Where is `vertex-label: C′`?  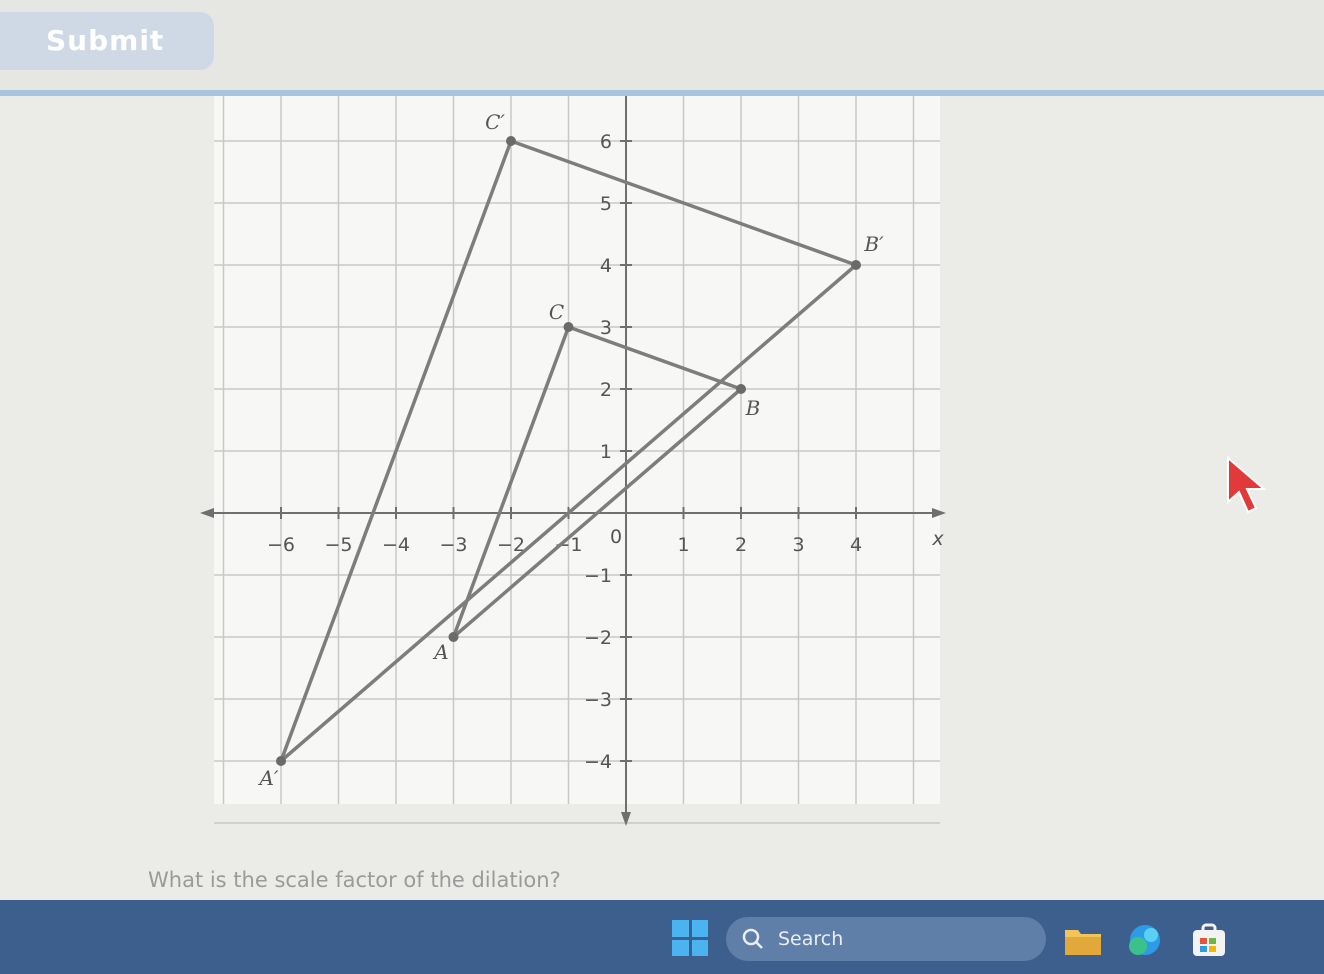 vertex-label: C′ is located at coordinates (495, 122).